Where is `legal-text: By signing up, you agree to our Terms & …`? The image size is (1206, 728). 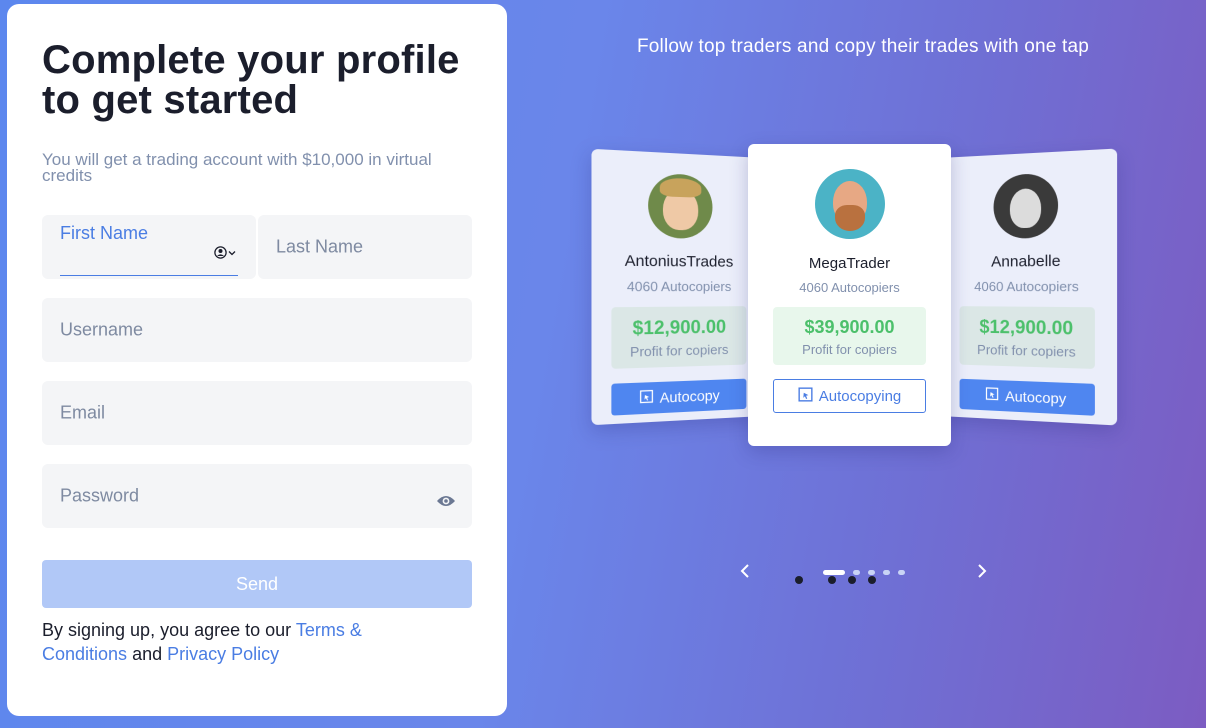
legal-text: By signing up, you agree to our Terms & … is located at coordinates (242, 642).